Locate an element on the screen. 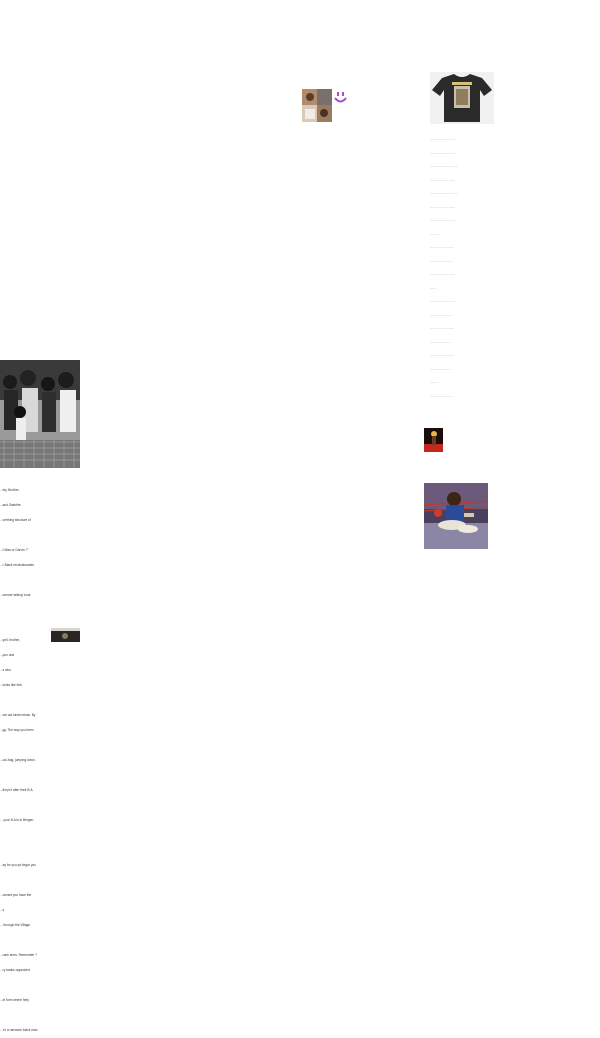  quote-line: ...rank arms. Remember ? is located at coordinates (19, 955).